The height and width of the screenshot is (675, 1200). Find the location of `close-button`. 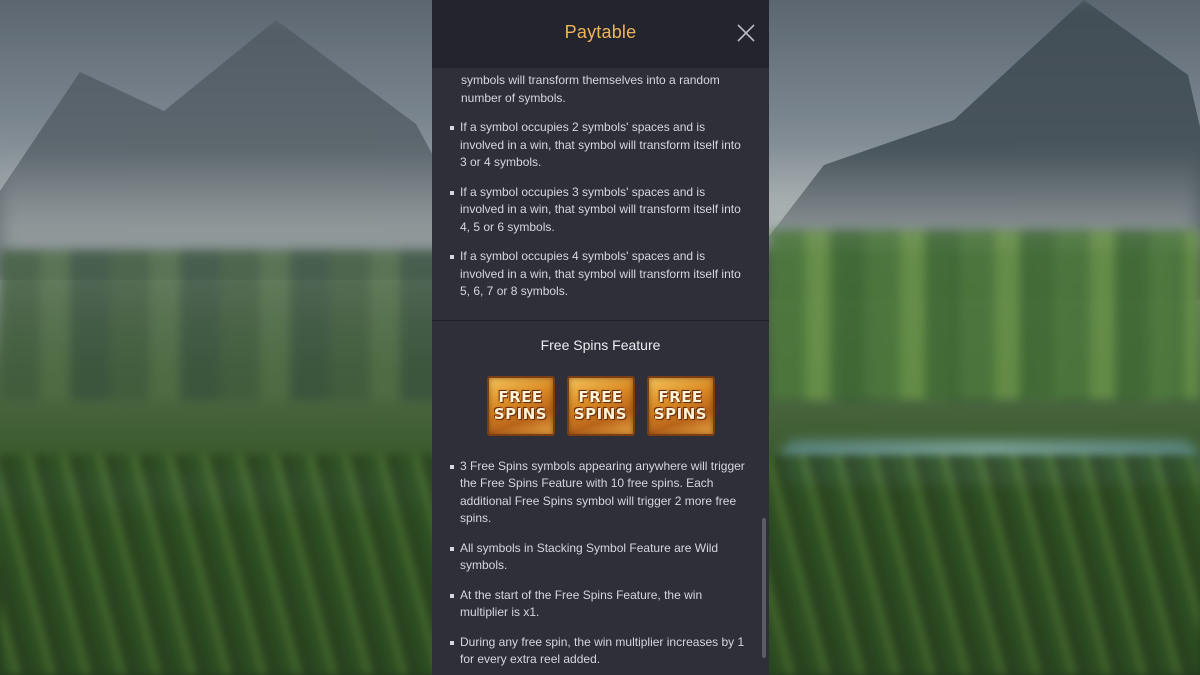

close-button is located at coordinates (746, 33).